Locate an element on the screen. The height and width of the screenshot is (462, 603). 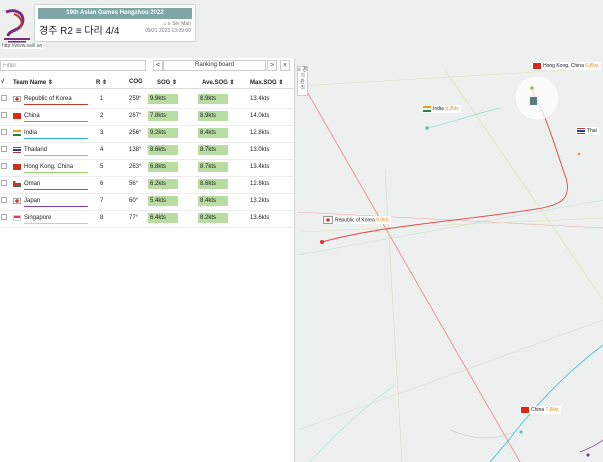
mark-icon is located at coordinates (533, 101).